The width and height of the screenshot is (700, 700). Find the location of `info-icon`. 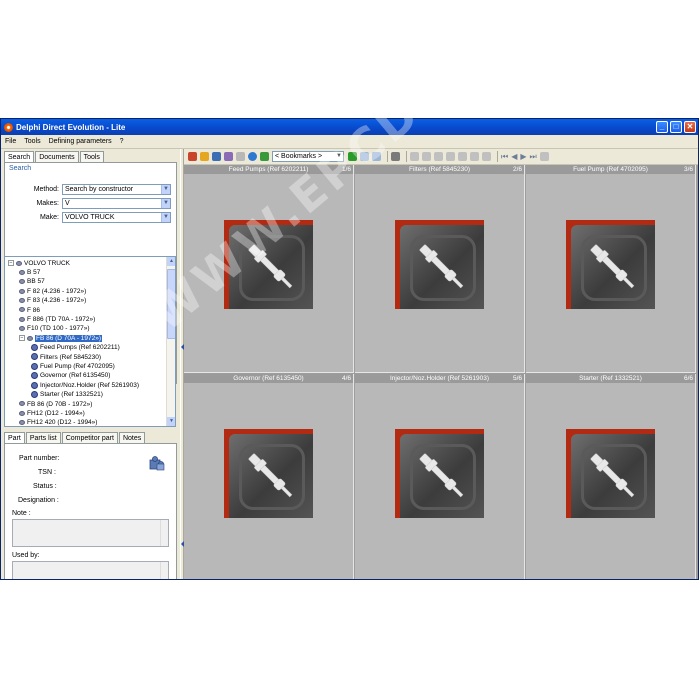

info-icon is located at coordinates (252, 156).